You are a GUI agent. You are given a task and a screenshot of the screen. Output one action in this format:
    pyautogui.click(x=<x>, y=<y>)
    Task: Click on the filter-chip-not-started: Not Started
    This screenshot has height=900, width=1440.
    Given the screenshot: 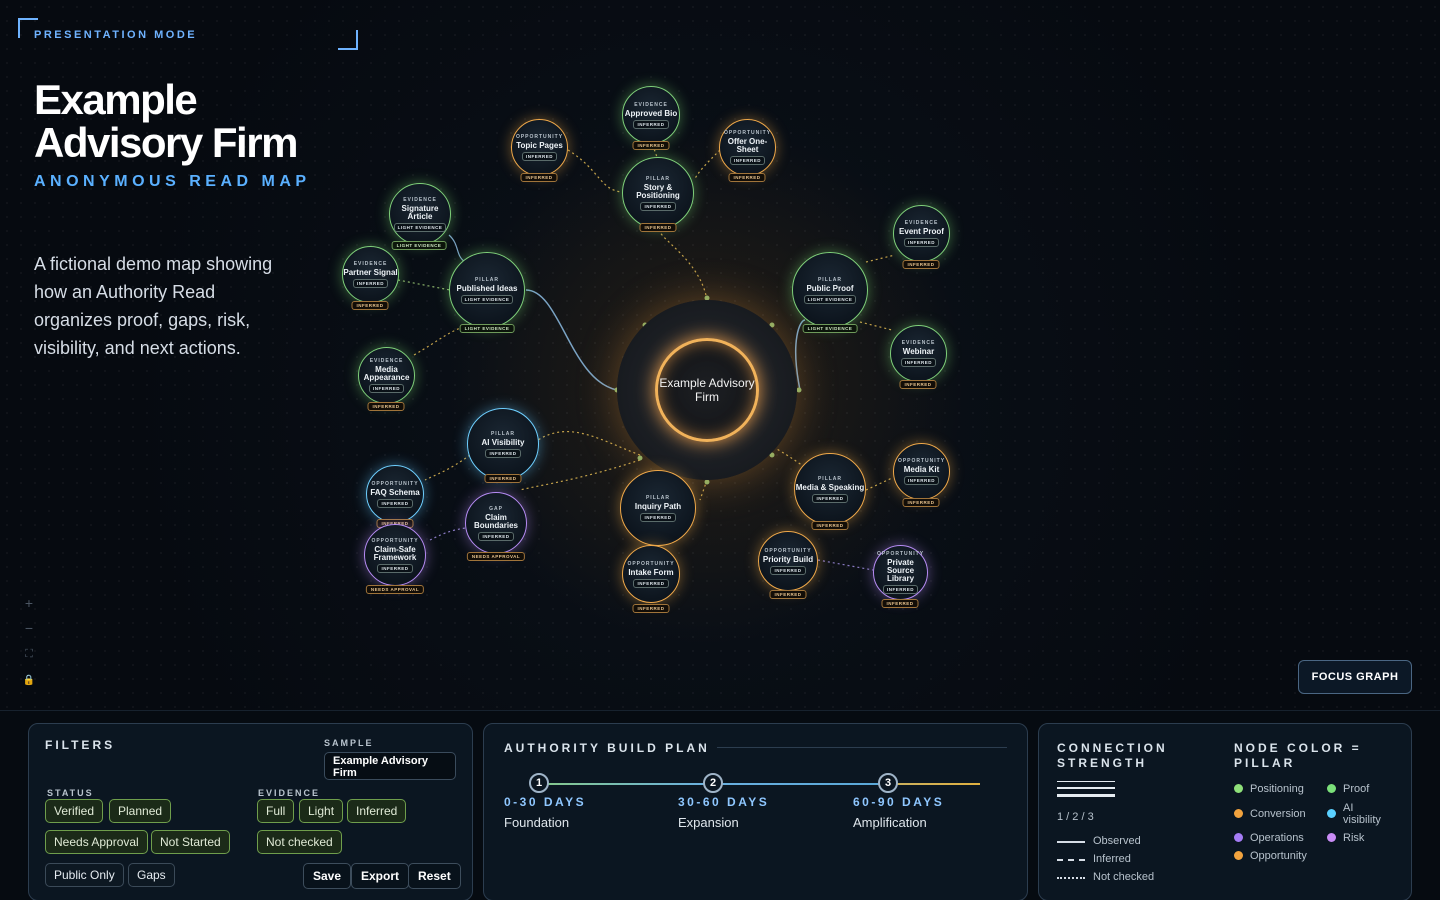 What is the action you would take?
    pyautogui.click(x=190, y=842)
    